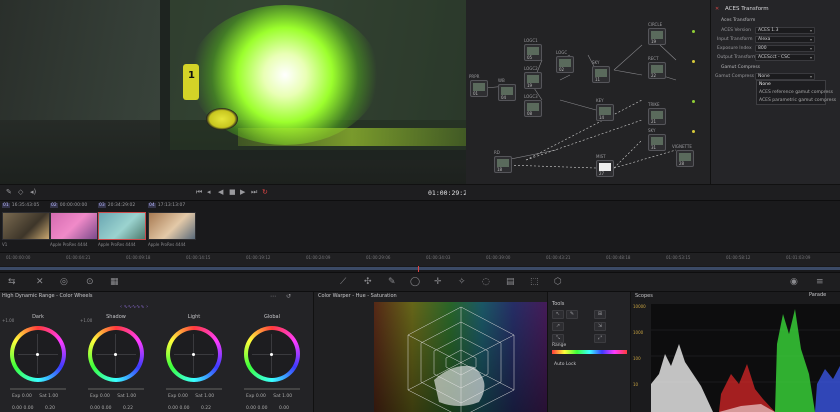 The width and height of the screenshot is (840, 412). Describe the element at coordinates (600, 338) in the screenshot. I see `contract-icon: ⤢` at that location.